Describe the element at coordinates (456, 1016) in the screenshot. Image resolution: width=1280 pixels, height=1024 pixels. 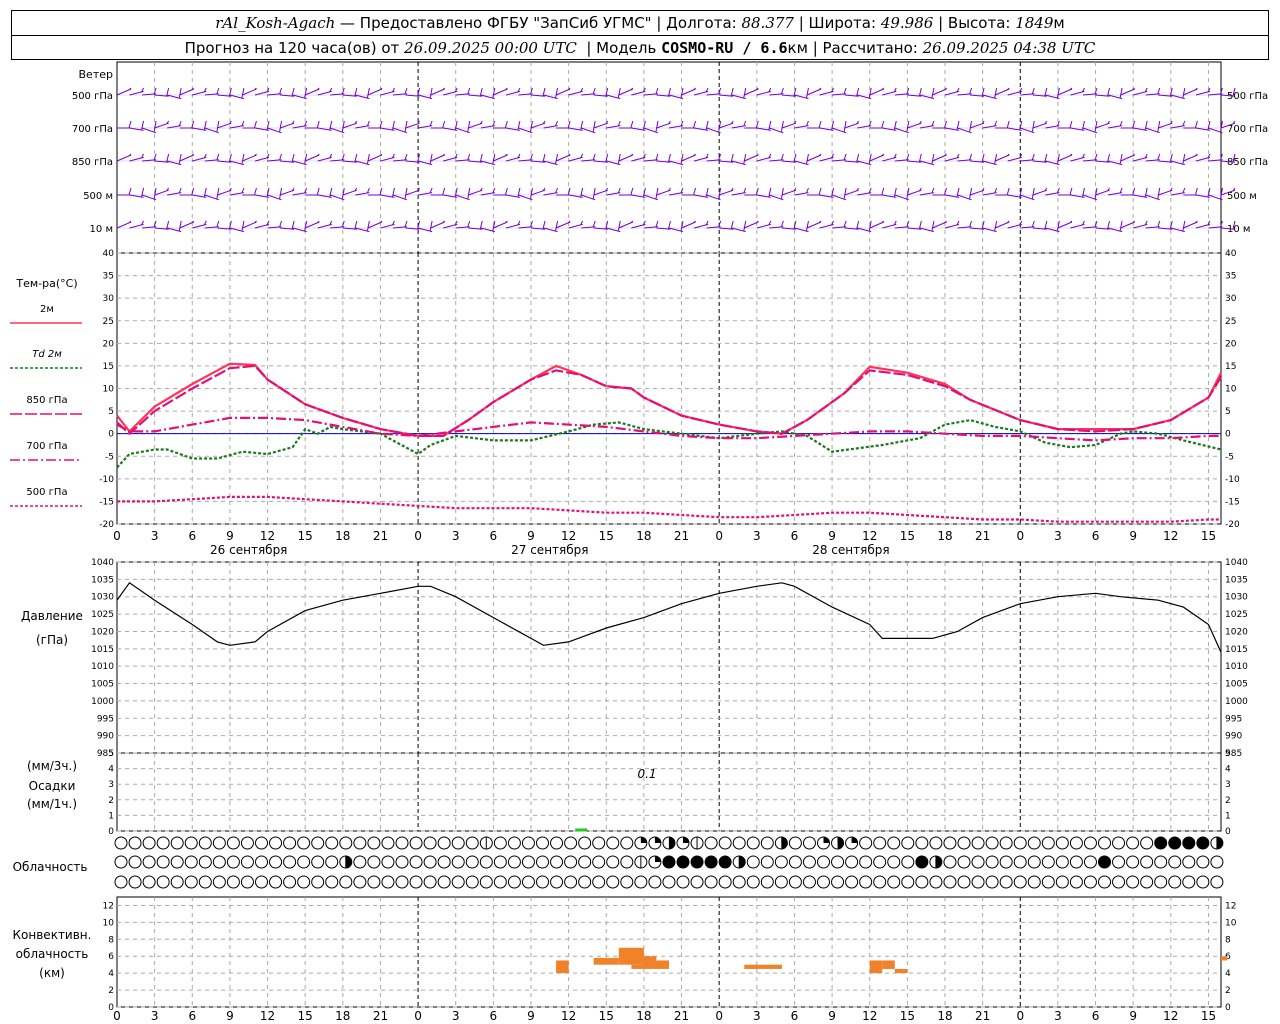
I see `x-tick-label: 3` at that location.